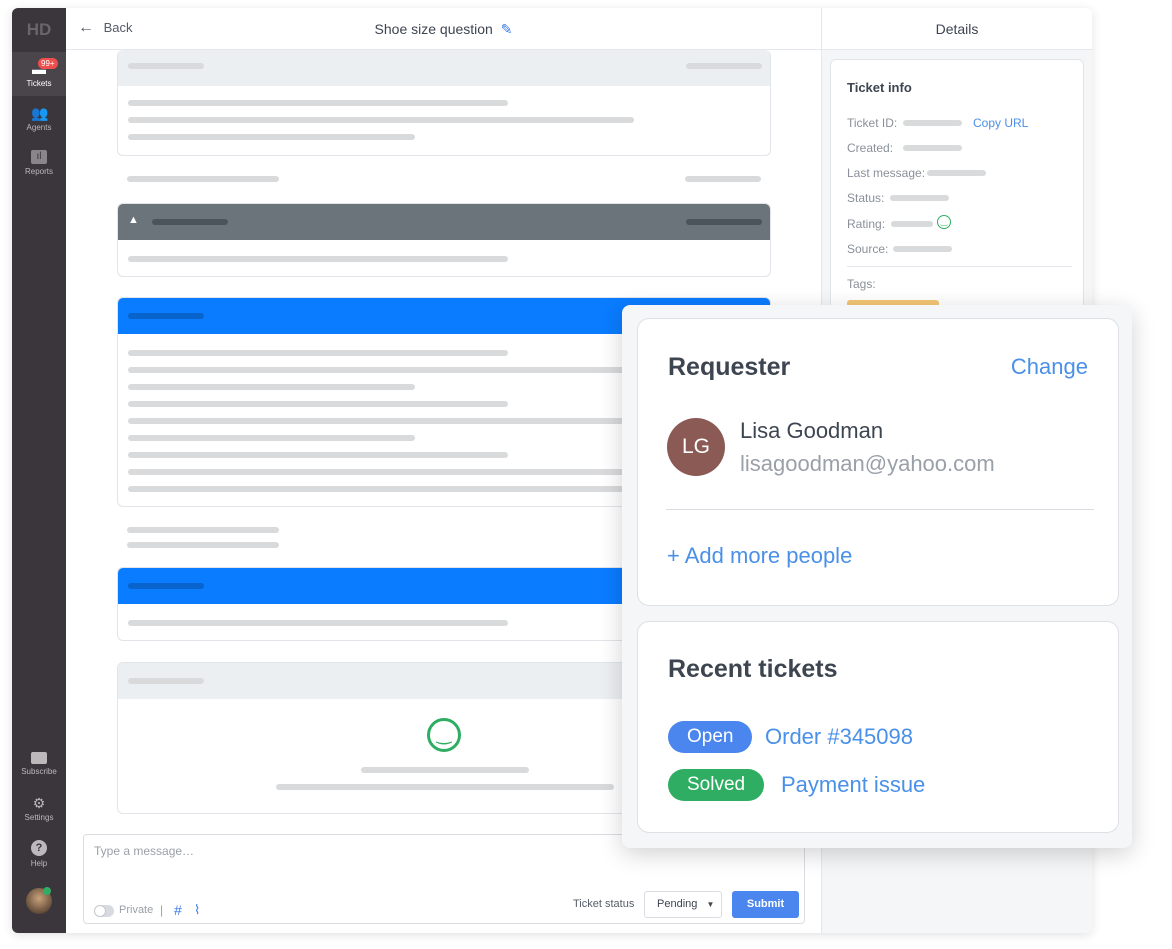 Image resolution: width=1172 pixels, height=949 pixels. Describe the element at coordinates (507, 29) in the screenshot. I see `edit-icon: ✎` at that location.